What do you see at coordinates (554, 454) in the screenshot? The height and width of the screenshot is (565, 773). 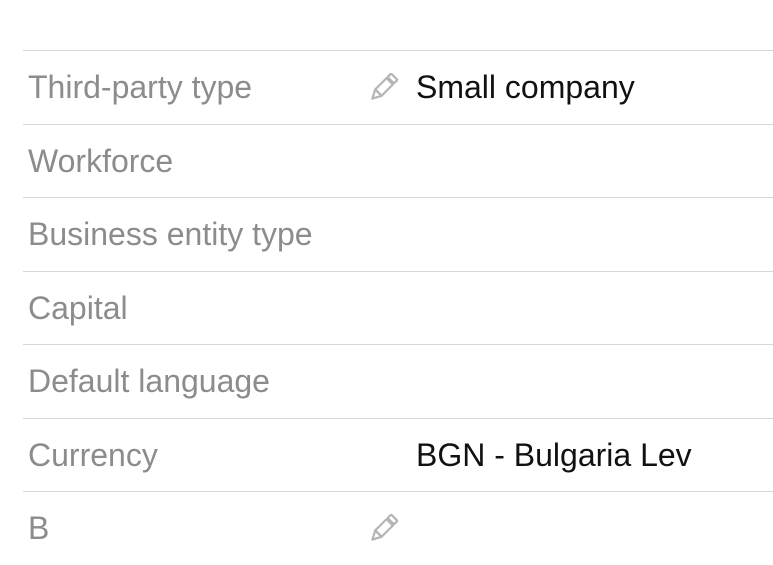 I see `field-value-currency: BGN - Bulgaria Lev` at bounding box center [554, 454].